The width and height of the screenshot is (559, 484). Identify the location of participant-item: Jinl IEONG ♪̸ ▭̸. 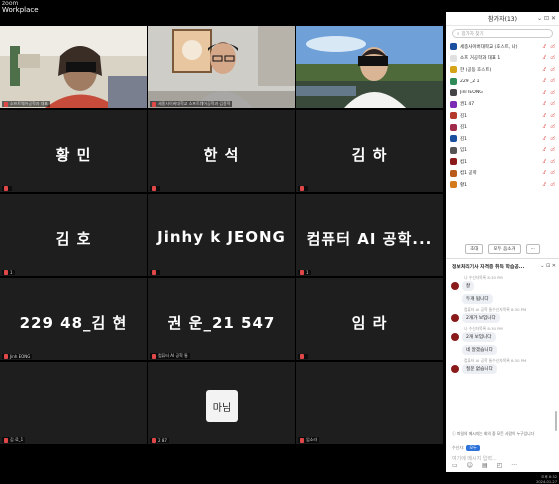
(502, 93).